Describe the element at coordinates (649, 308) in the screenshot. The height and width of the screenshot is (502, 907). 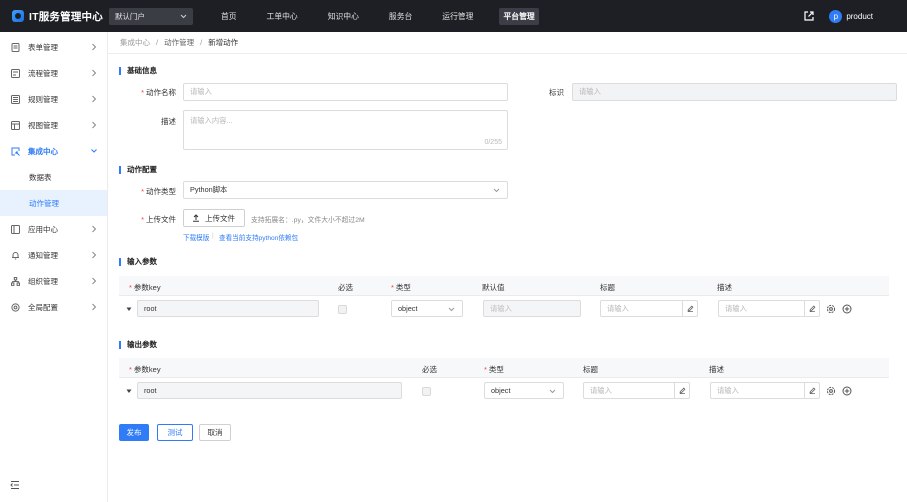
I see `input-param-title-field: 请输入` at that location.